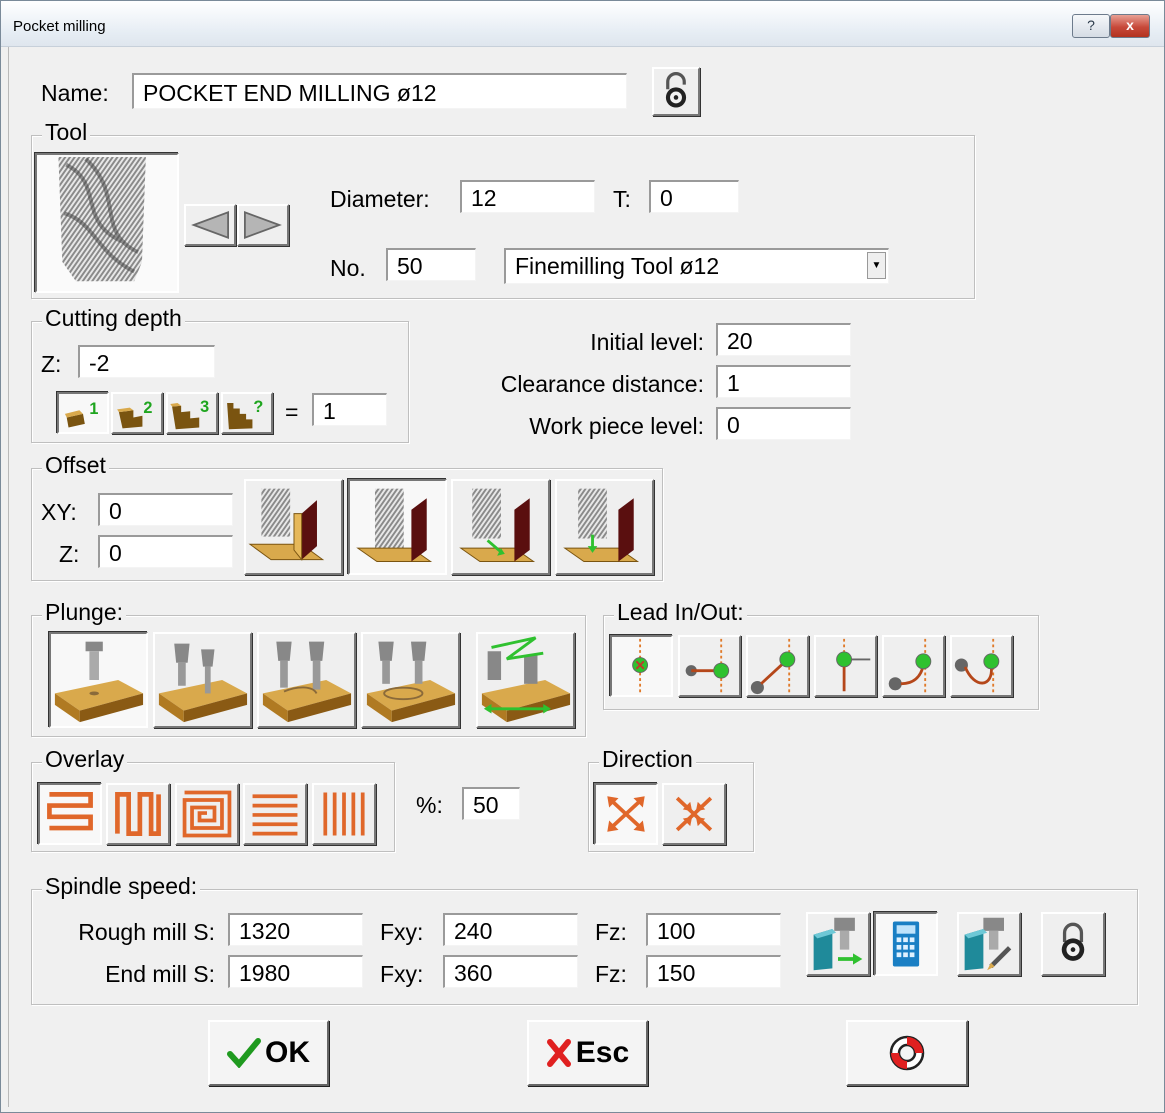 This screenshot has height=1113, width=1165. I want to click on offset-z-label: Z:, so click(69, 554).